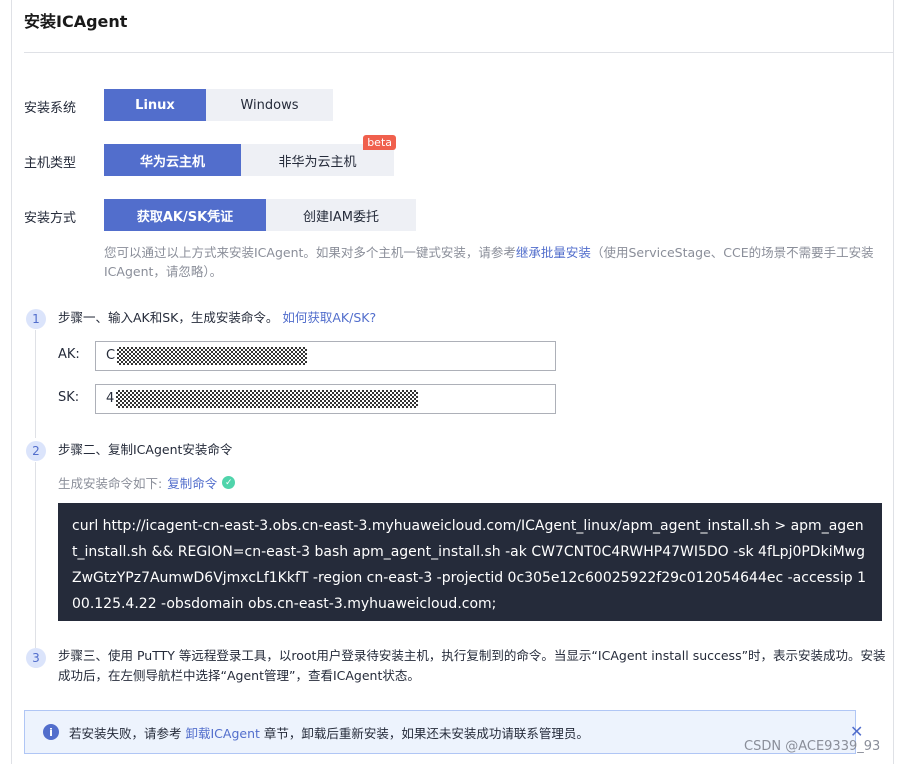 This screenshot has height=766, width=901. Describe the element at coordinates (172, 160) in the screenshot. I see `host-huawei-button: 华为云主机` at that location.